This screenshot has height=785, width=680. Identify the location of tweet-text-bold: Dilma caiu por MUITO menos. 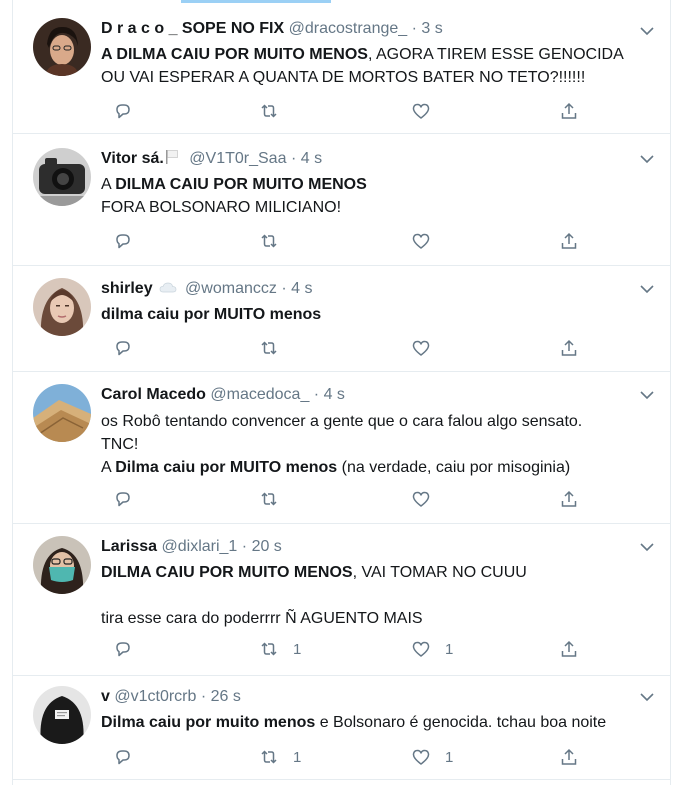
(226, 467).